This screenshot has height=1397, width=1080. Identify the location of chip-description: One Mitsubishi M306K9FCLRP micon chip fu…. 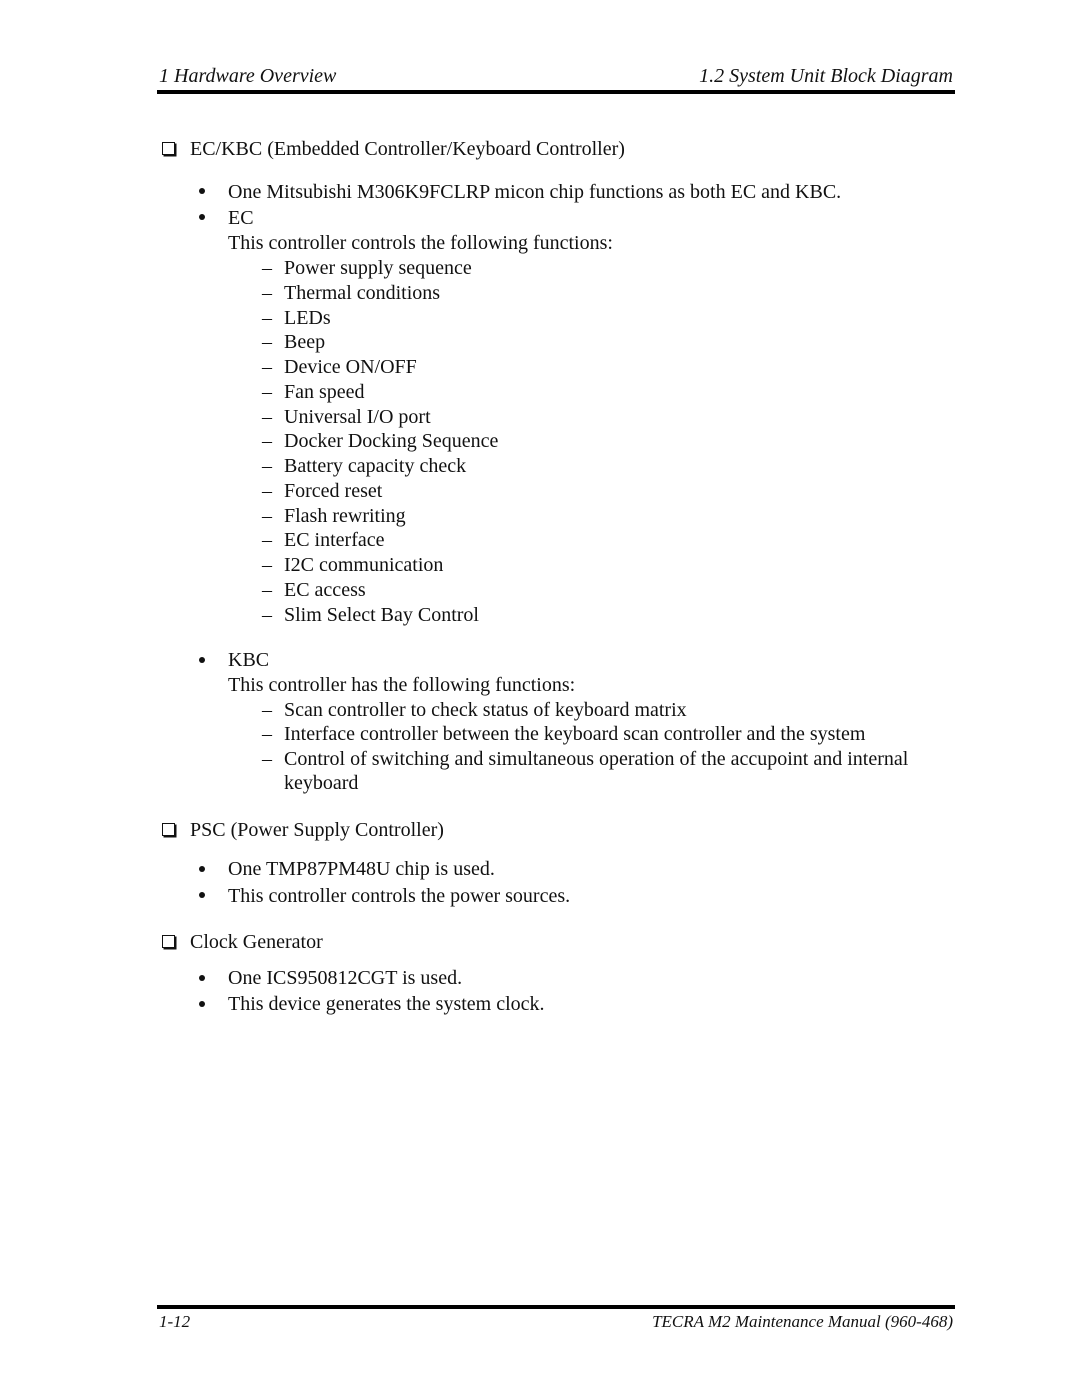
(535, 192).